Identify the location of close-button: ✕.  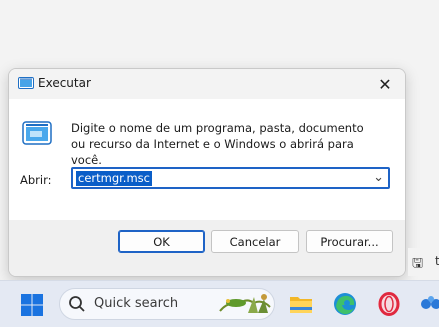
(385, 84).